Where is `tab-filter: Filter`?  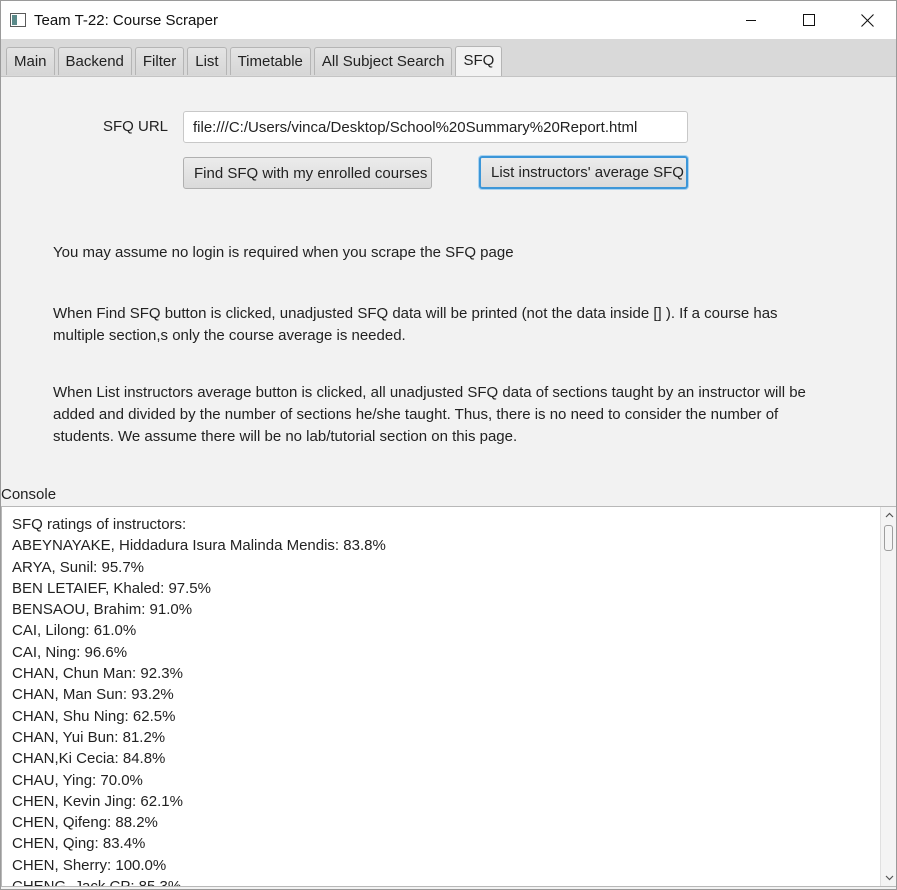 tab-filter: Filter is located at coordinates (159, 61).